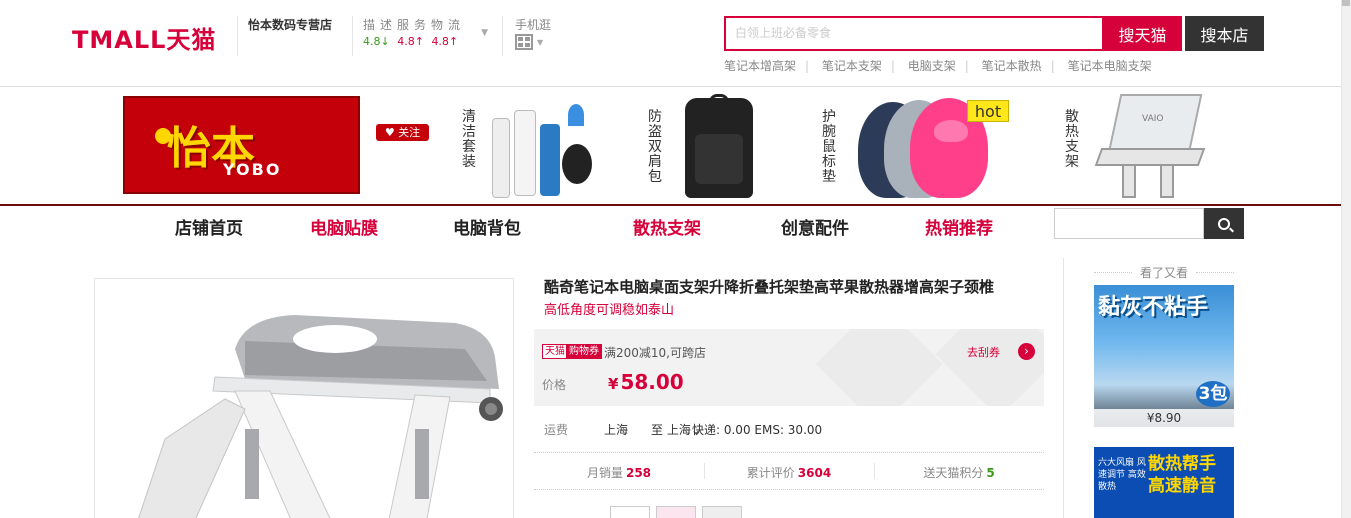 This screenshot has width=1351, height=518. What do you see at coordinates (376, 41) in the screenshot?
I see `rating-description: 4.8↓` at bounding box center [376, 41].